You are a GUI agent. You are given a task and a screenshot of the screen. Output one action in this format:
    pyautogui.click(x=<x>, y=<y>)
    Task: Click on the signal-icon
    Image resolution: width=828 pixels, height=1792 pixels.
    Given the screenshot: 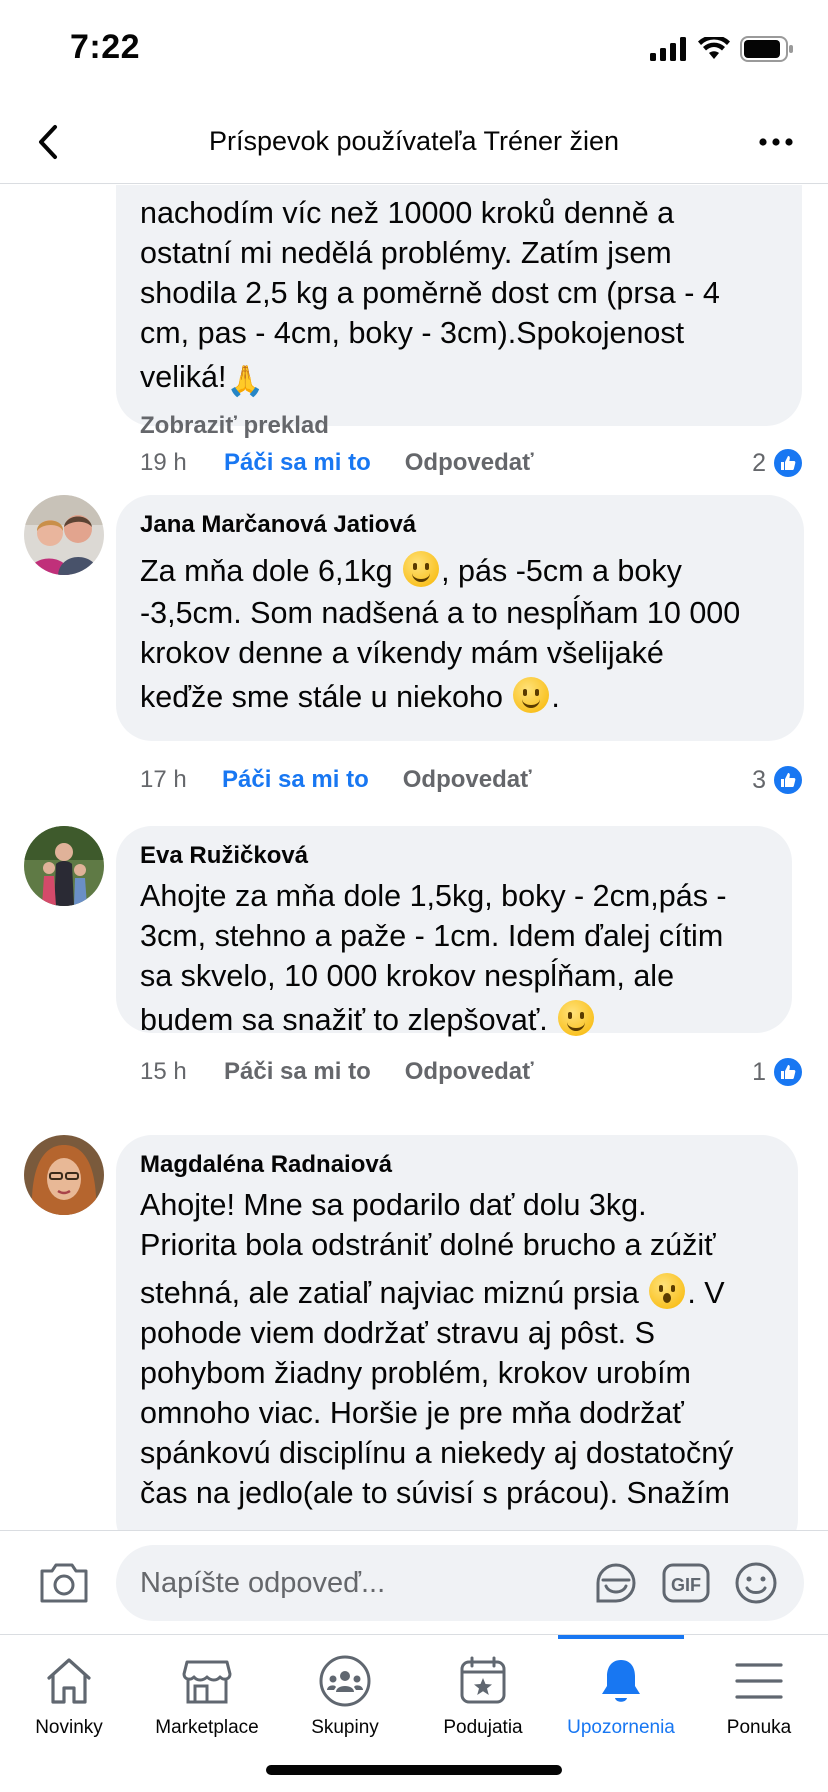 What is the action you would take?
    pyautogui.click(x=668, y=49)
    